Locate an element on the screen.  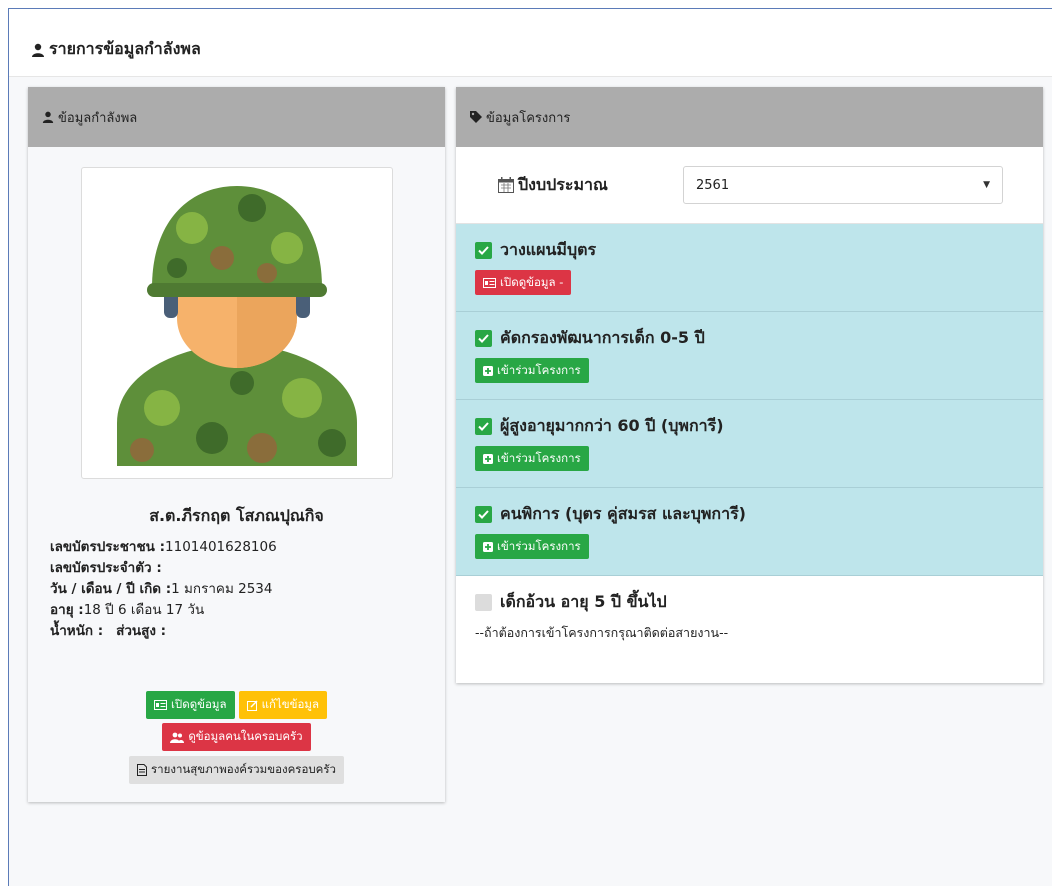
budget-year-row: ปีงบประมาณ 2561 ▼ is located at coordinates (749, 185).